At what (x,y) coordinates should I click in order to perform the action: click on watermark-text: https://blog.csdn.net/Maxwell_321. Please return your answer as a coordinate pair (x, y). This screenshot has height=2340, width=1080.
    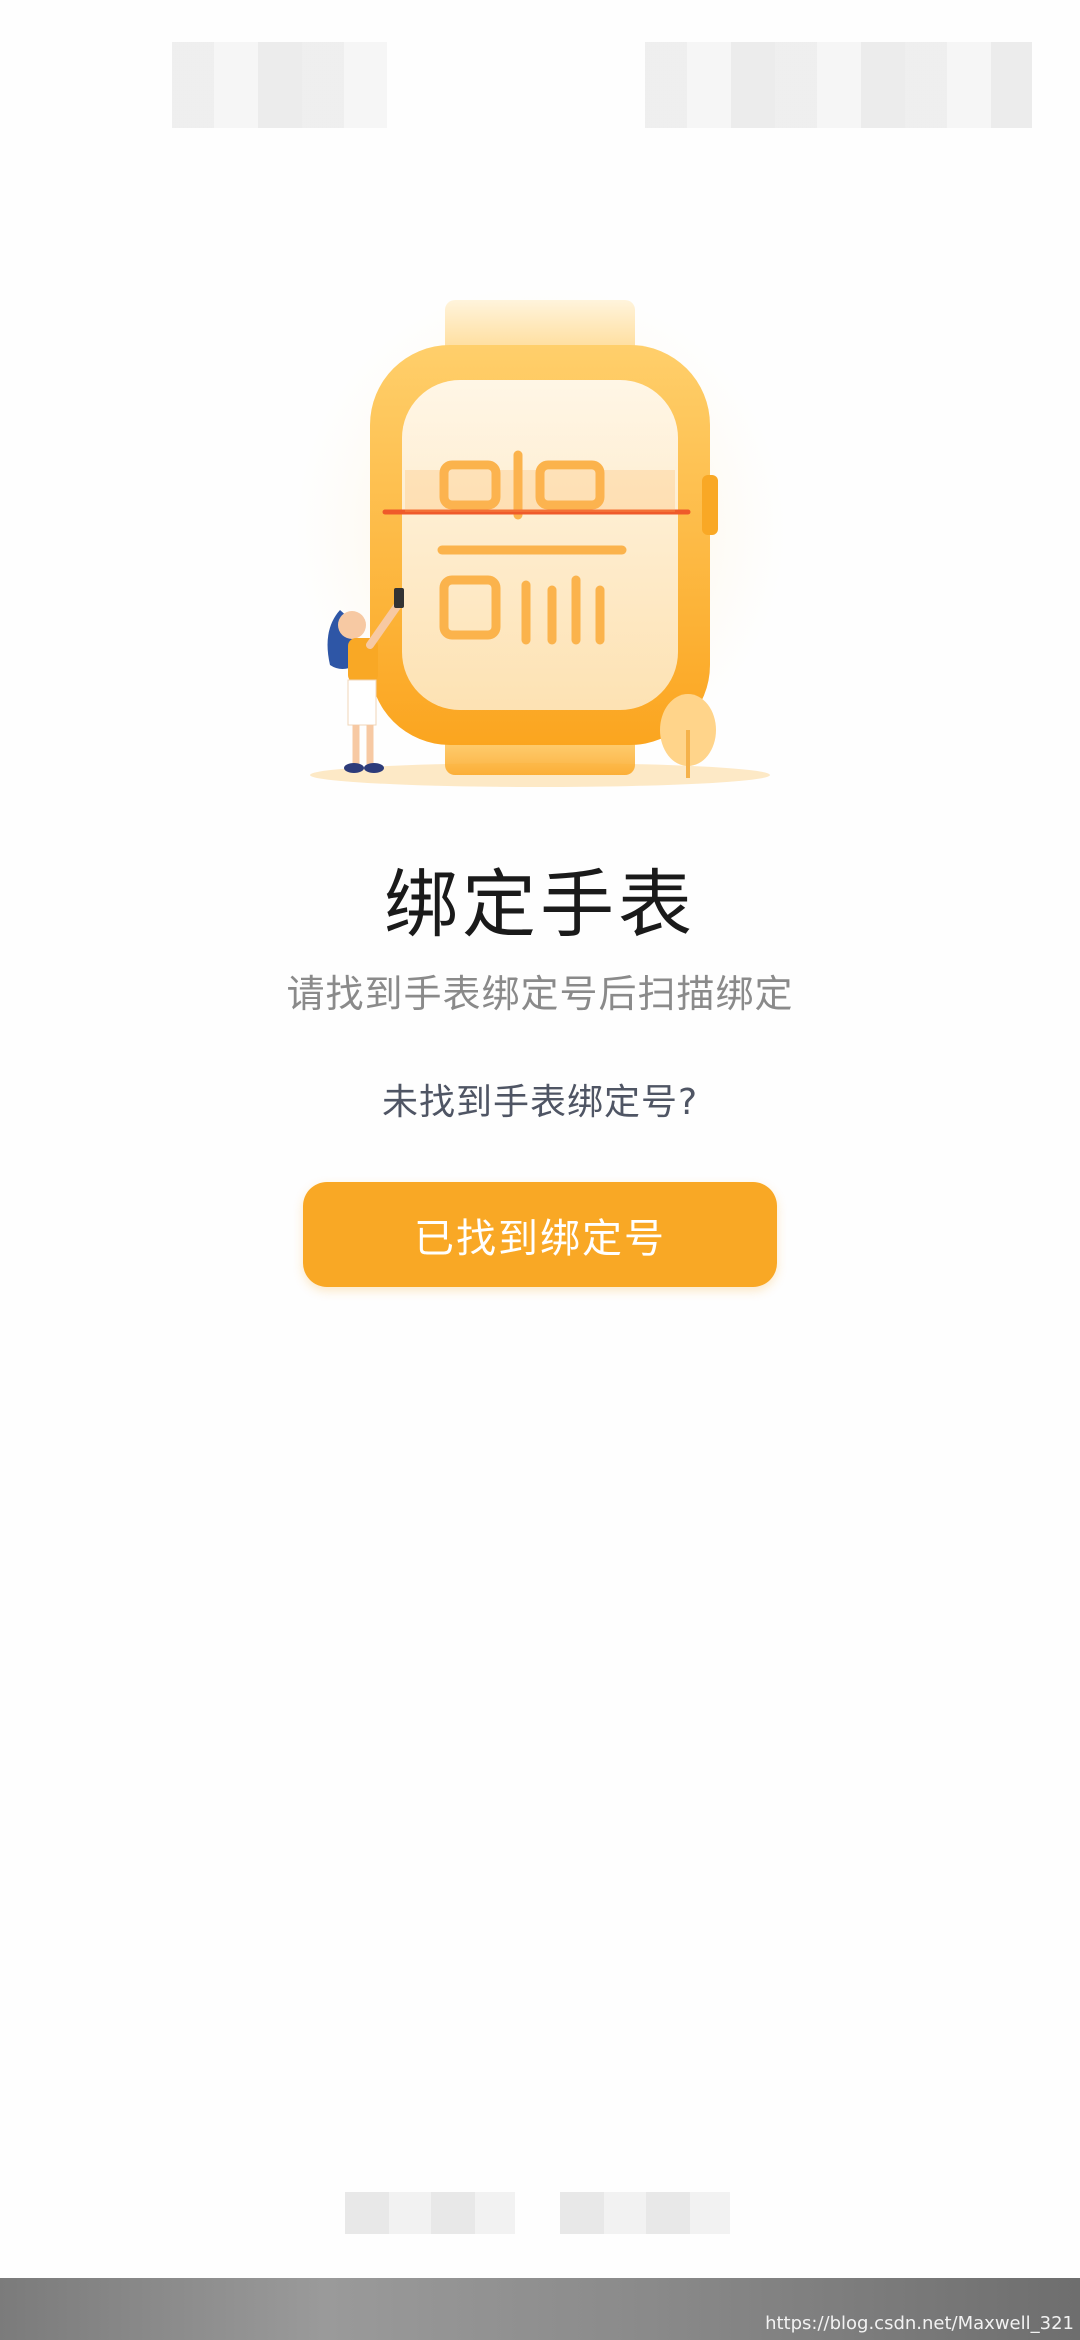
    Looking at the image, I should click on (919, 2323).